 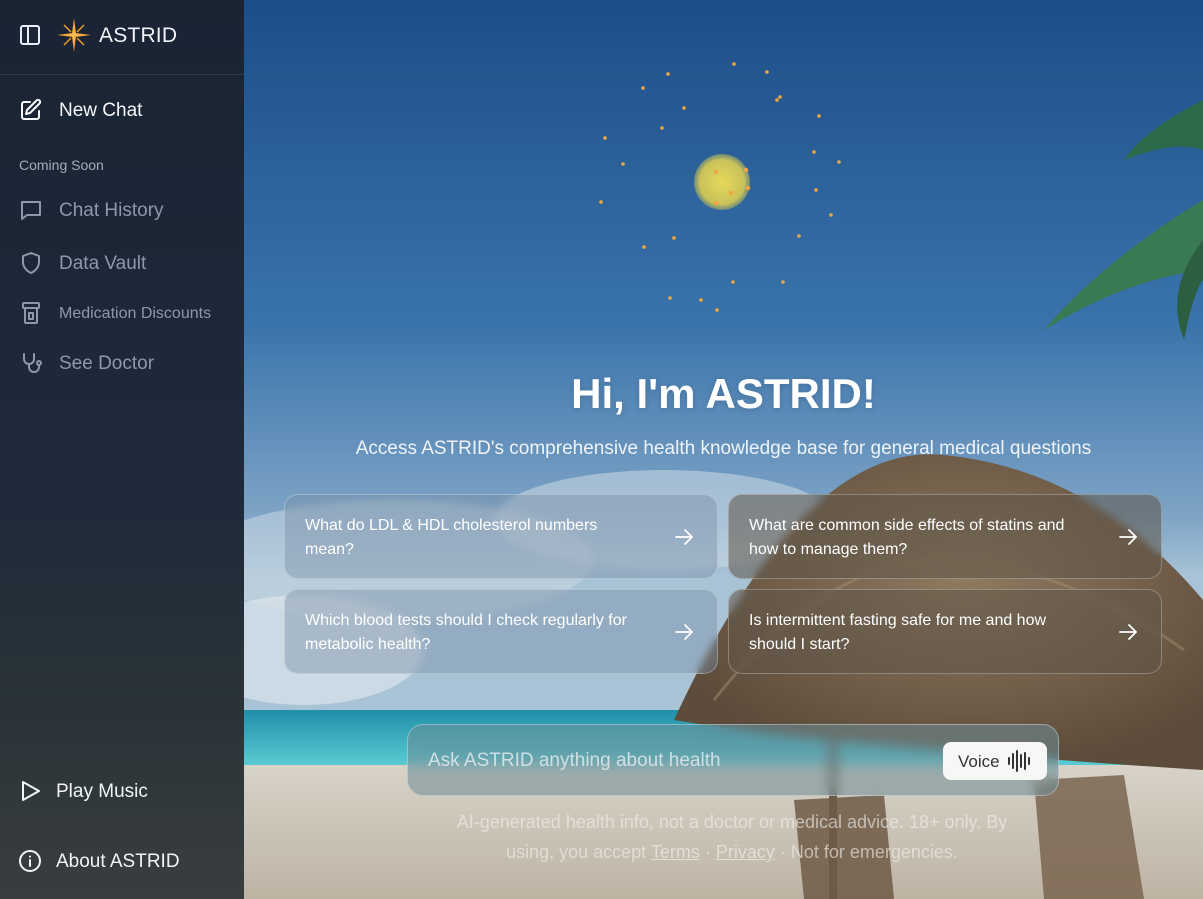 I want to click on sidebar-item-data-vault: Data Vault, so click(x=122, y=263).